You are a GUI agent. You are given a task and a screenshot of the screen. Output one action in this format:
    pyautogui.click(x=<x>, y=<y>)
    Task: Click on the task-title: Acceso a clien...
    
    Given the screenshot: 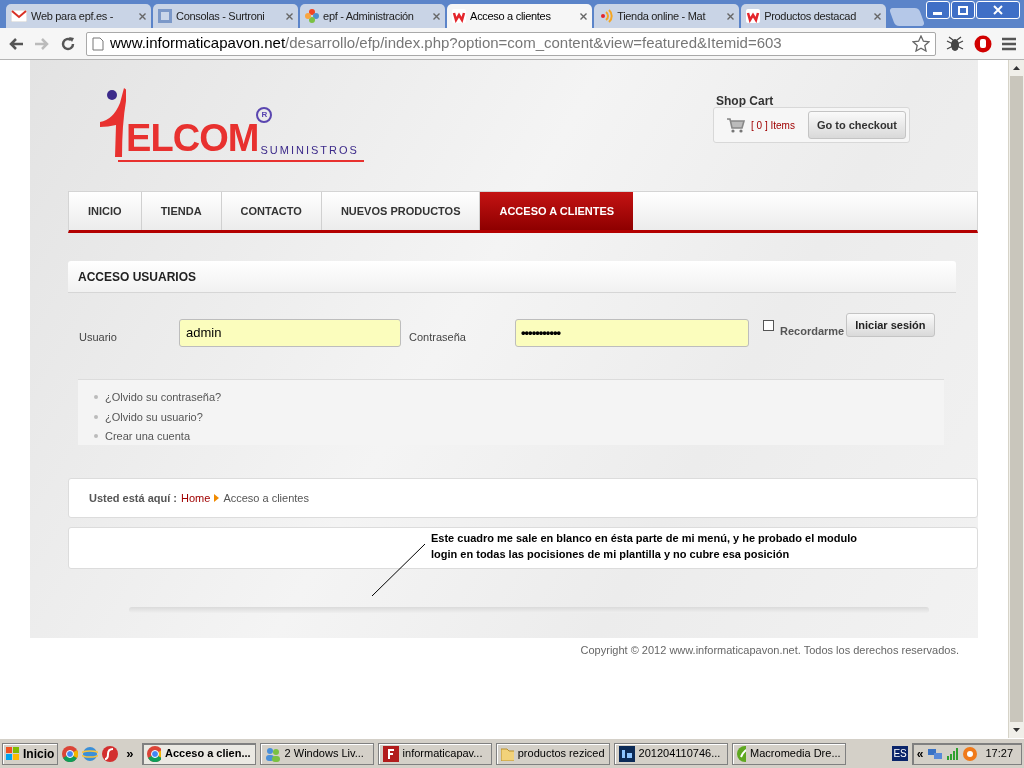 What is the action you would take?
    pyautogui.click(x=207, y=754)
    